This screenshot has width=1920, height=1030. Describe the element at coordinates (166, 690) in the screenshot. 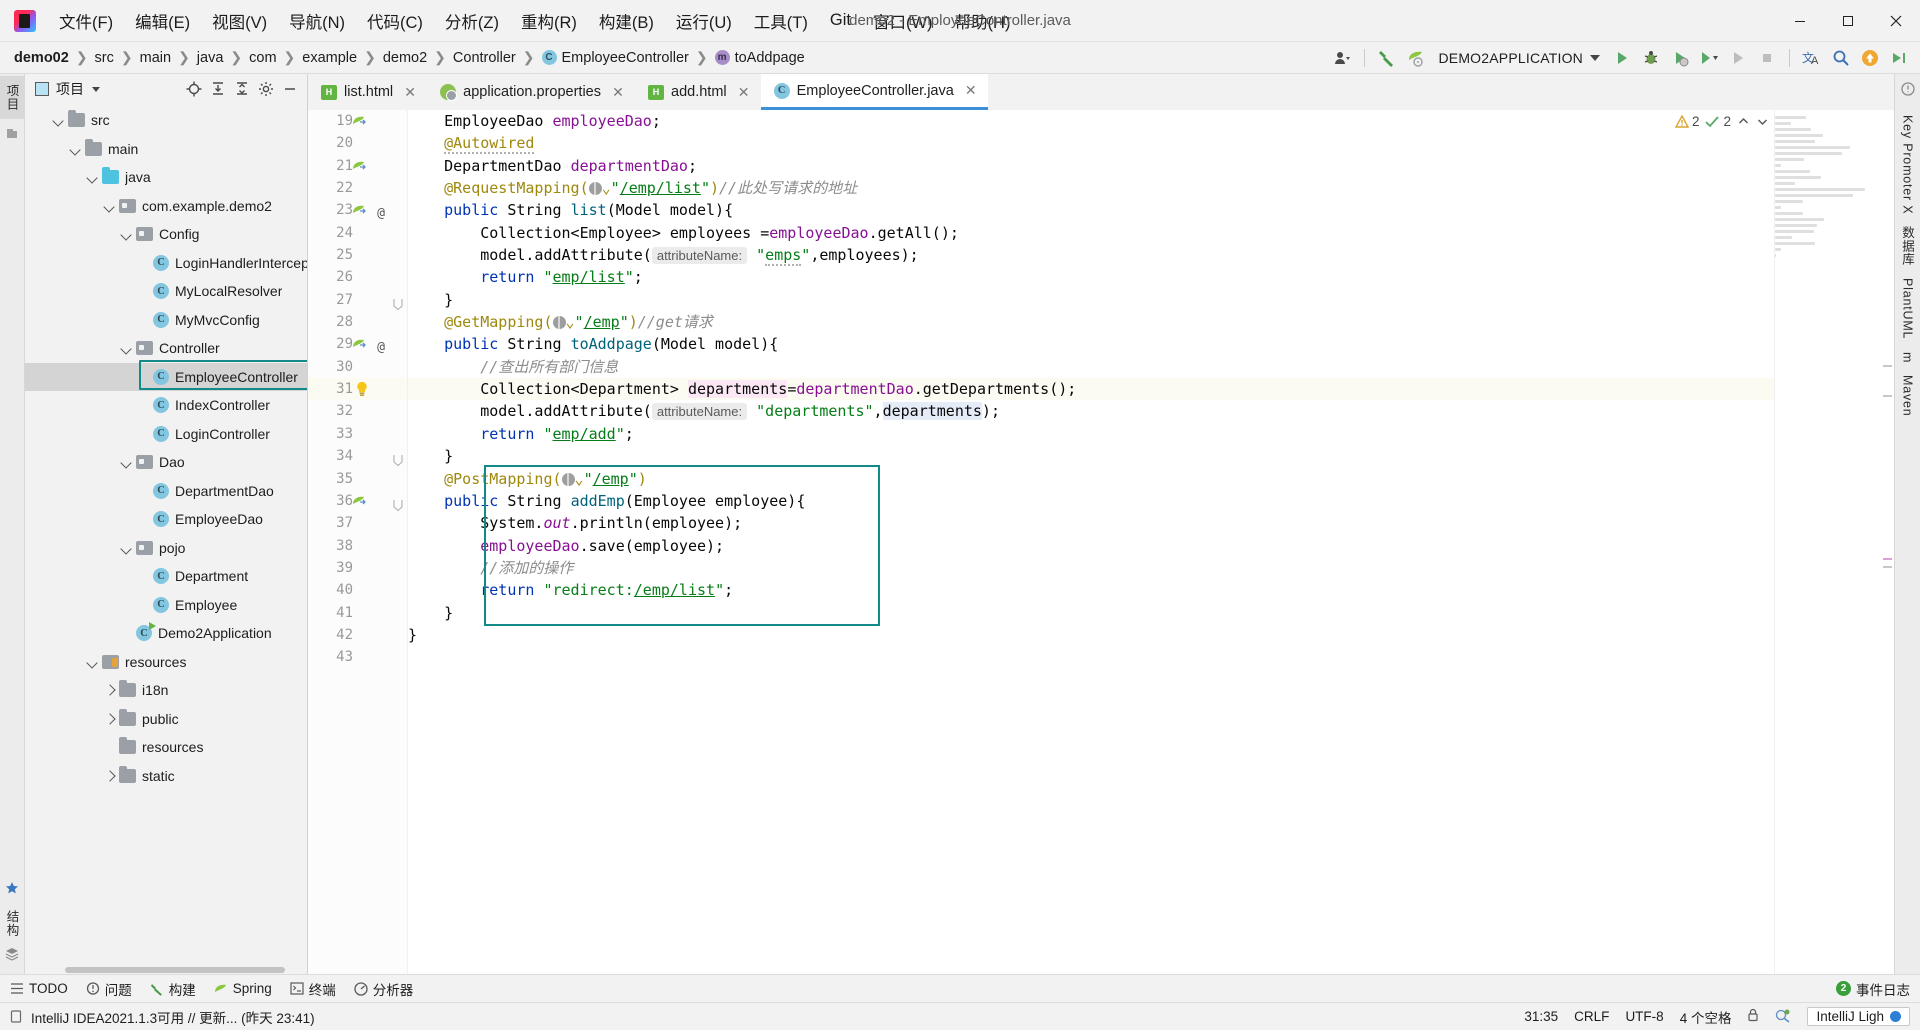

I see `tree-node-i18n: i18n` at that location.